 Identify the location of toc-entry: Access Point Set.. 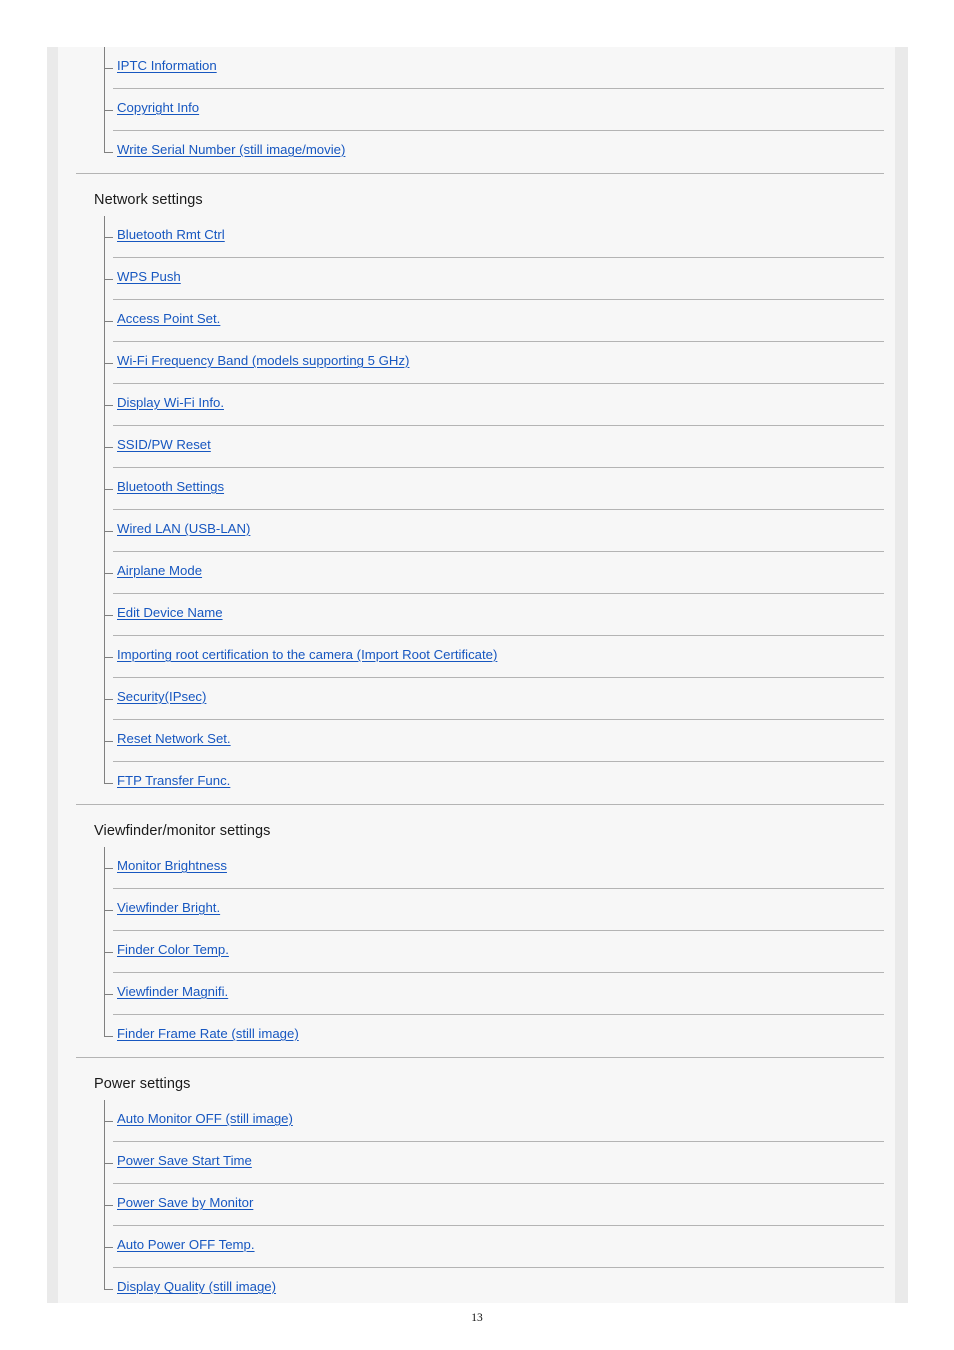
(494, 321).